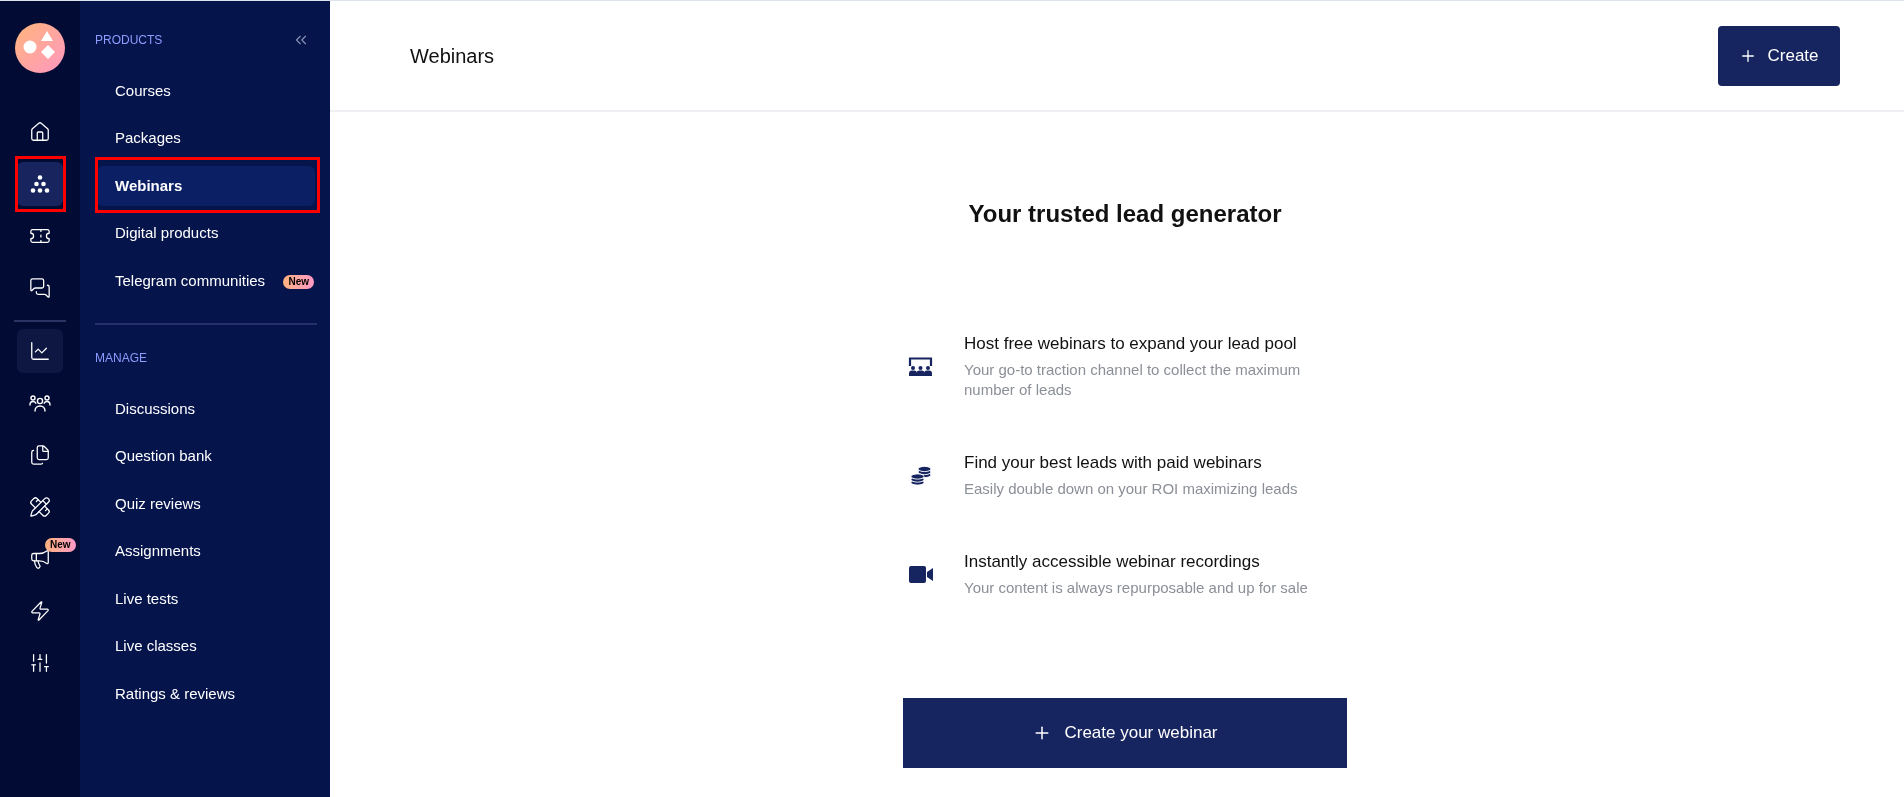 This screenshot has width=1904, height=797. I want to click on feature-title: Instantly accessible webinar recordings, so click(1112, 562).